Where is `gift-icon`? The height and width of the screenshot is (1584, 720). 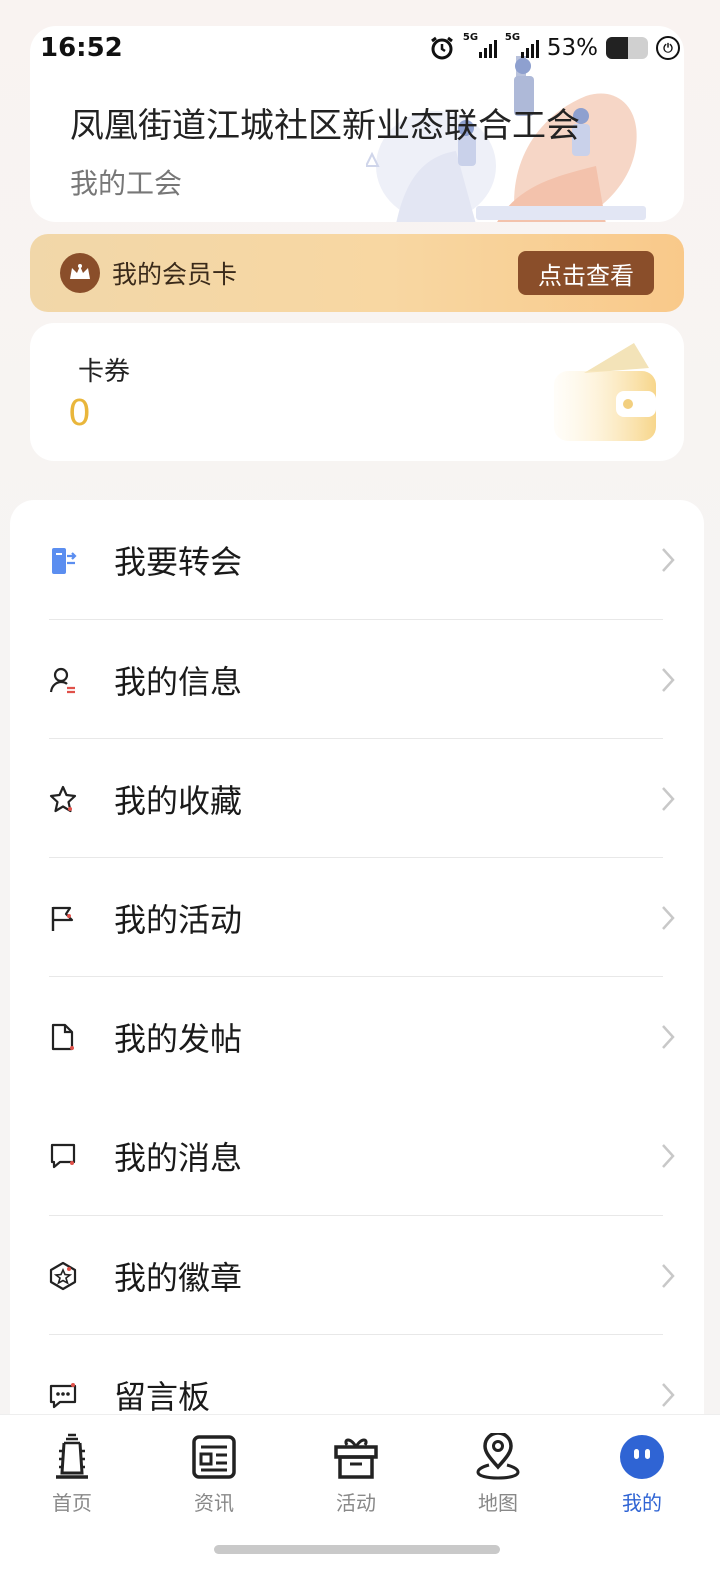
gift-icon is located at coordinates (356, 1458).